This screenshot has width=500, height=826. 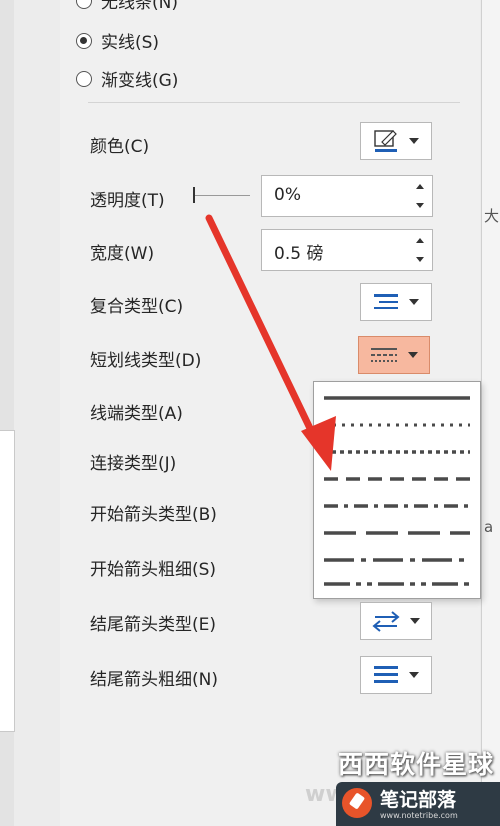 I want to click on annotation-arrow, so click(x=270, y=342).